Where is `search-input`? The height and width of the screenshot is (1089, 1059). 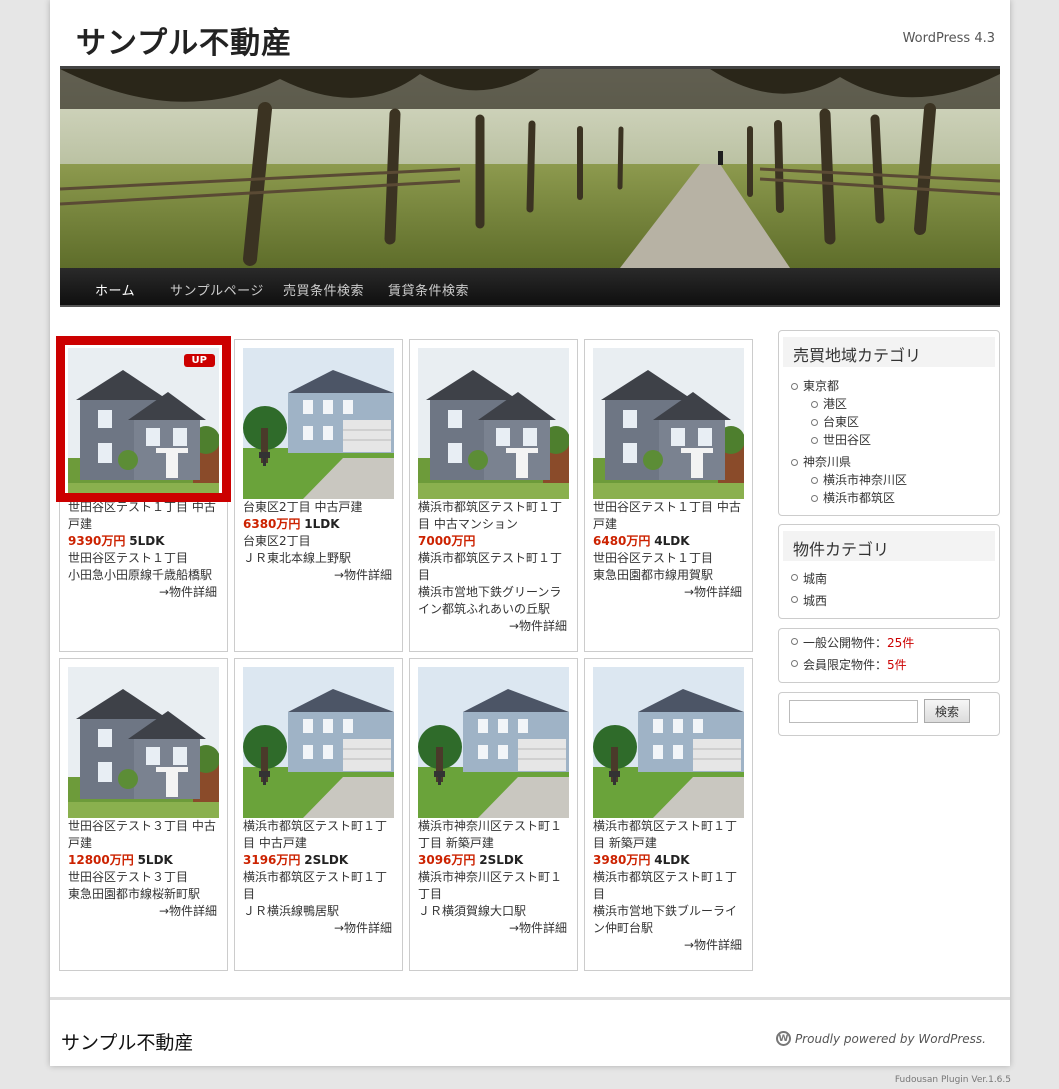 search-input is located at coordinates (853, 711).